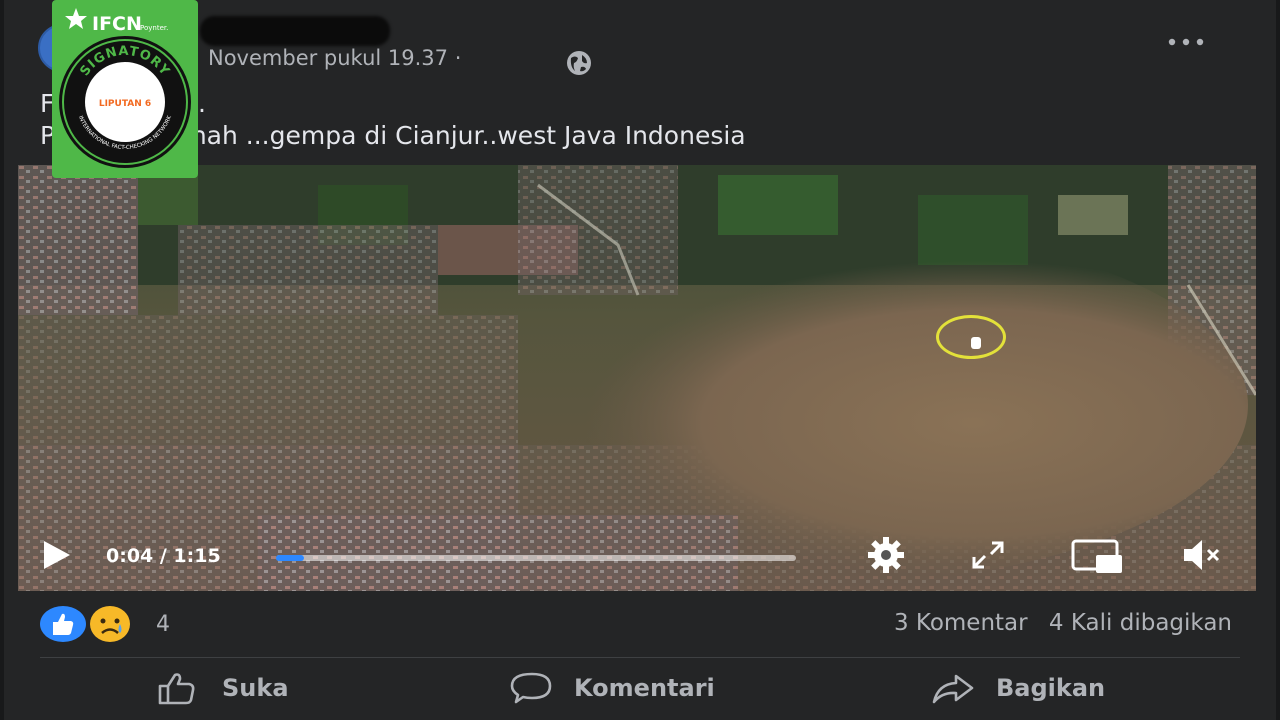 The image size is (1280, 720). Describe the element at coordinates (117, 24) in the screenshot. I see `badge-org: IFCN` at that location.